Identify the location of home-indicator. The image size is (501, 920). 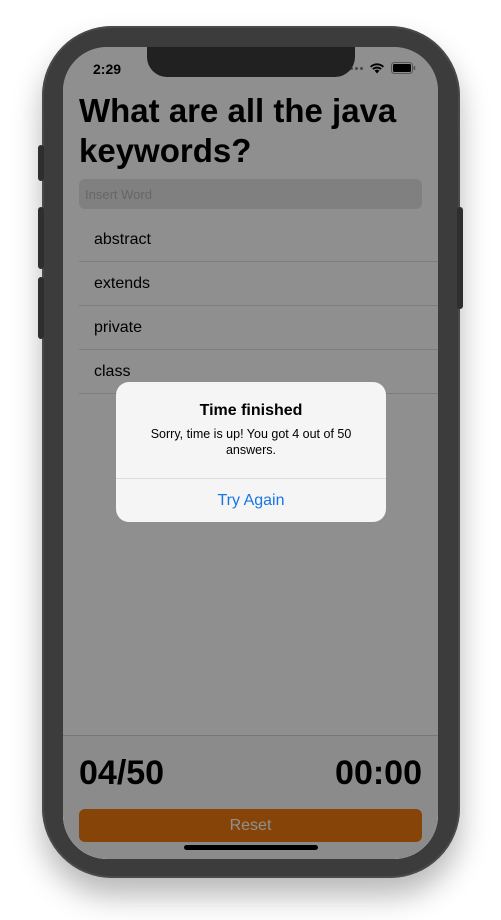
(251, 847).